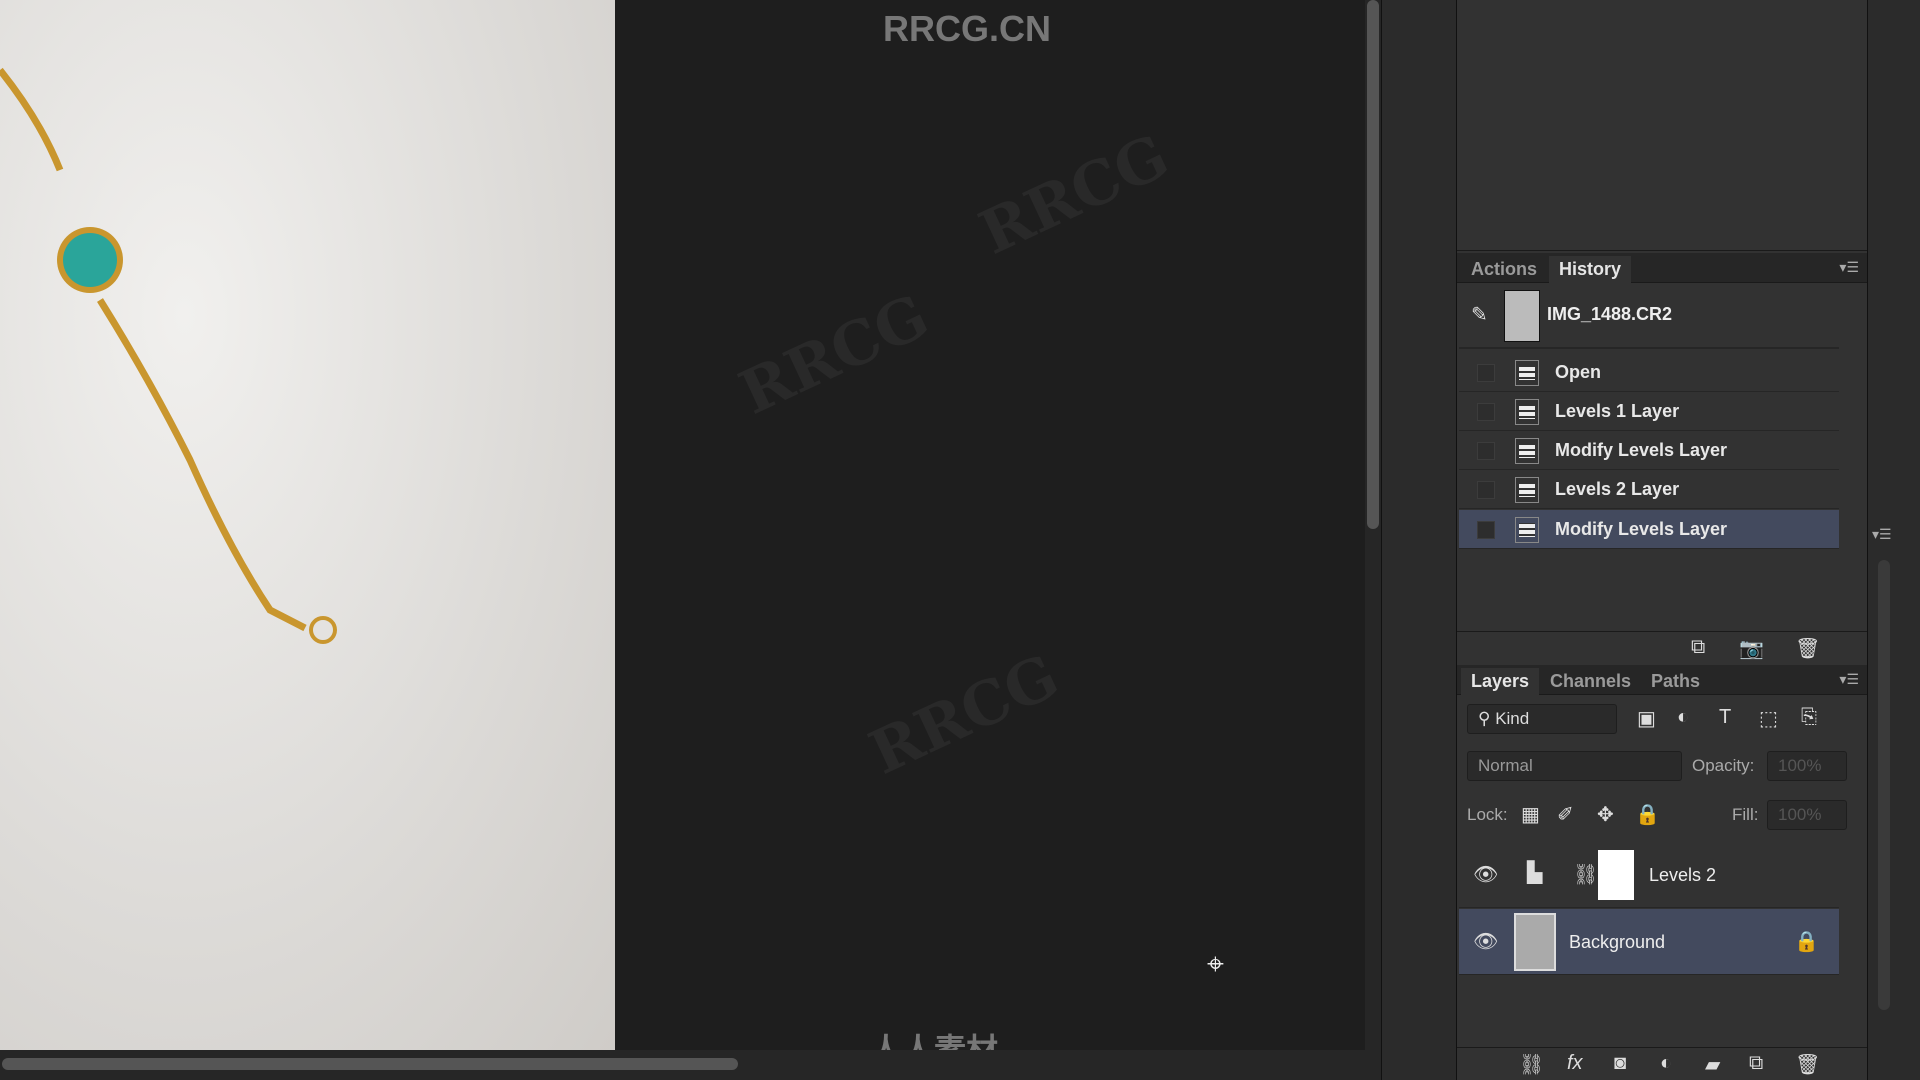  I want to click on history-brush-icon: ✎, so click(1479, 314).